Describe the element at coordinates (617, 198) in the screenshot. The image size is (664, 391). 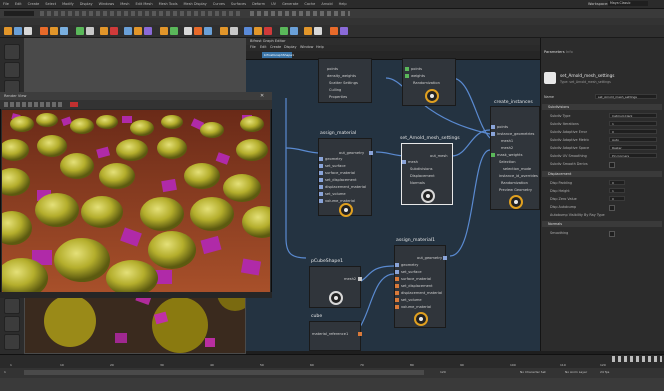
I see `disp-zero-value-field: 0` at that location.